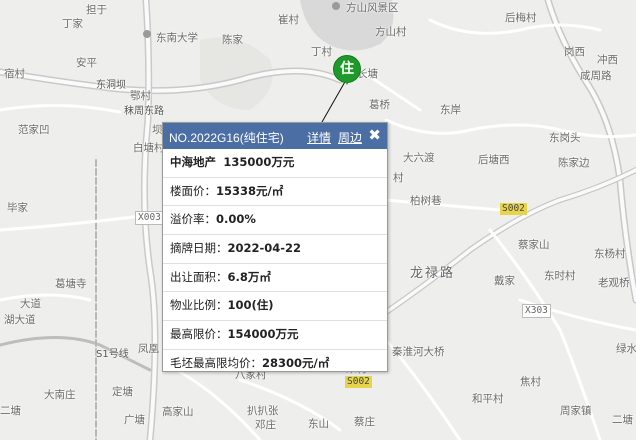 The width and height of the screenshot is (636, 440). What do you see at coordinates (193, 190) in the screenshot?
I see `row-label: 楼面价：` at bounding box center [193, 190].